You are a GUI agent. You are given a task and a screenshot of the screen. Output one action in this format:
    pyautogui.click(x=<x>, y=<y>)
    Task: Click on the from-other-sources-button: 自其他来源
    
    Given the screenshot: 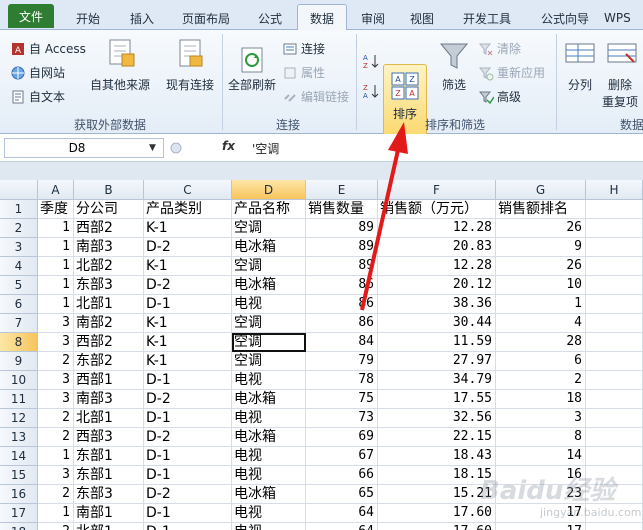 What is the action you would take?
    pyautogui.click(x=120, y=84)
    